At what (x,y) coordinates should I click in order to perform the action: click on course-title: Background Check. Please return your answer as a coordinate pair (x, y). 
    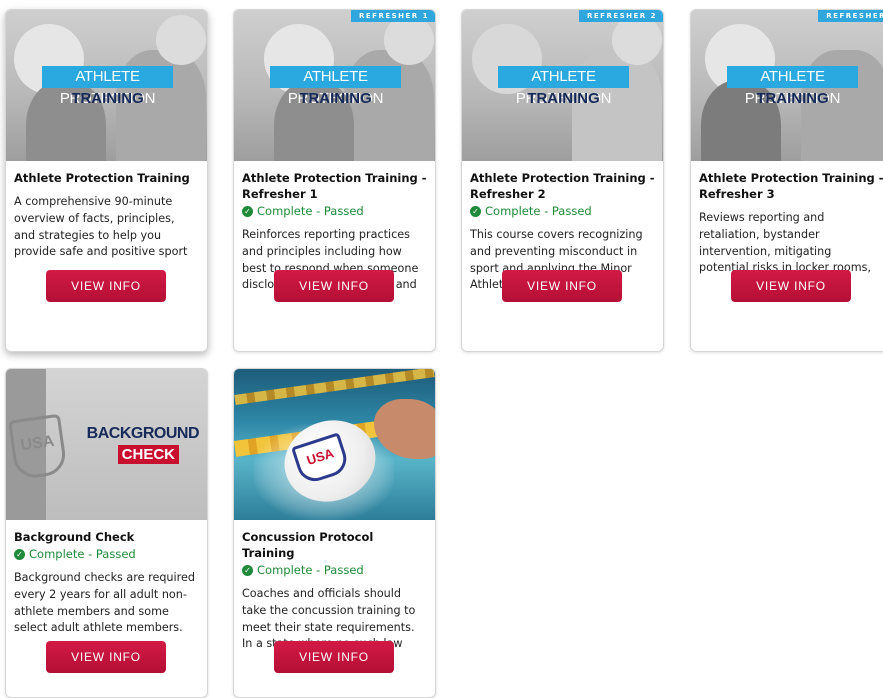
    Looking at the image, I should click on (74, 537).